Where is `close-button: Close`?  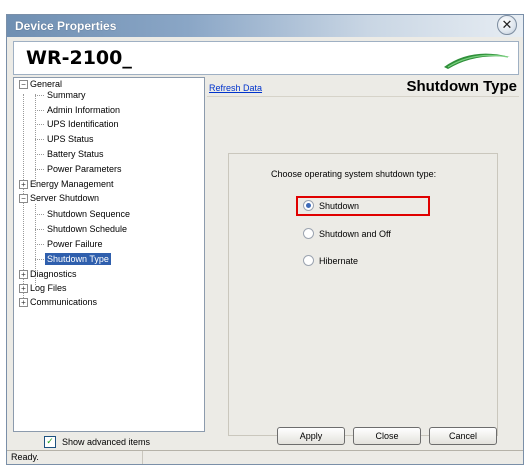 close-button: Close is located at coordinates (387, 436).